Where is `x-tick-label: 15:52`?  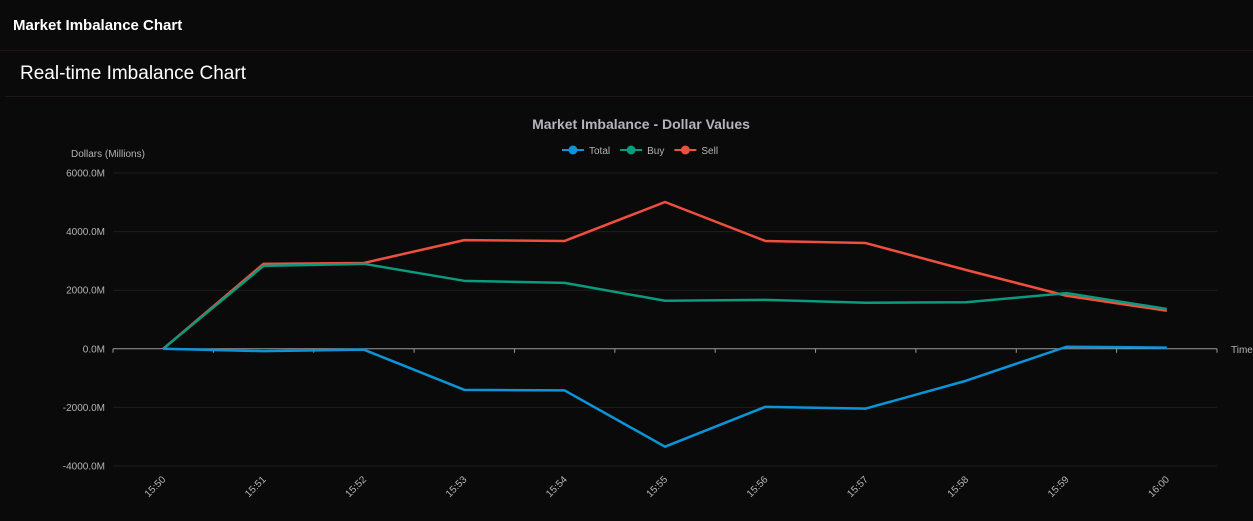
x-tick-label: 15:52 is located at coordinates (357, 487).